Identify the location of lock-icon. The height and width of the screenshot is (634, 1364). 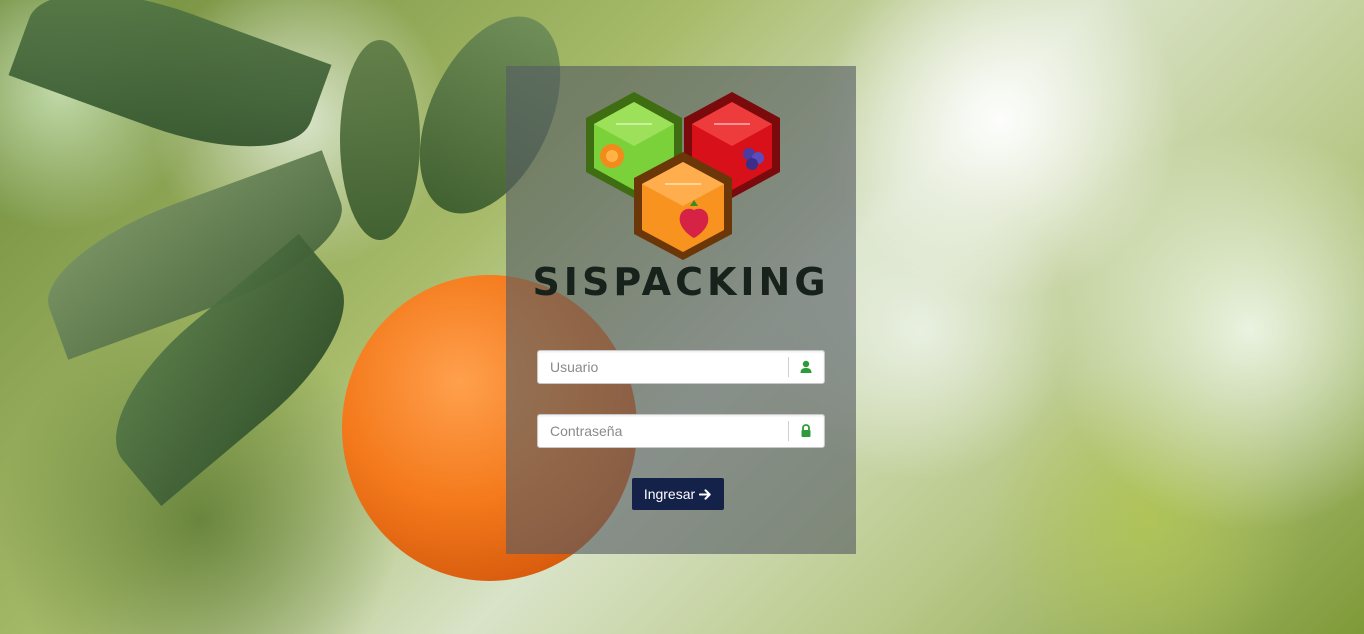
(806, 430).